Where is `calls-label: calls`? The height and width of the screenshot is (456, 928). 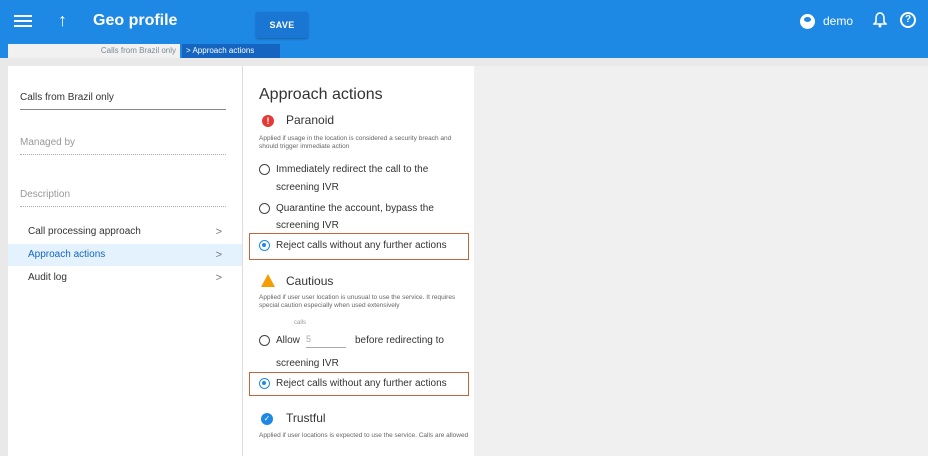
calls-label: calls is located at coordinates (300, 323).